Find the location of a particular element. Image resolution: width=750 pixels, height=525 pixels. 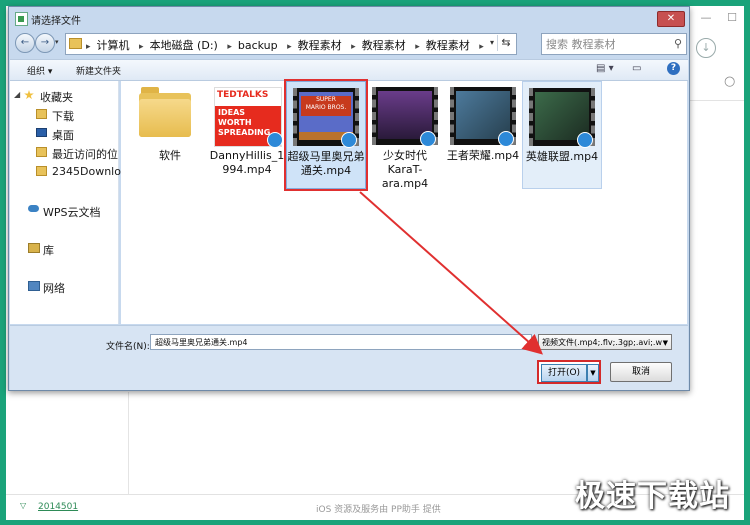

nav-label: 最近访问的位 is located at coordinates (85, 154).